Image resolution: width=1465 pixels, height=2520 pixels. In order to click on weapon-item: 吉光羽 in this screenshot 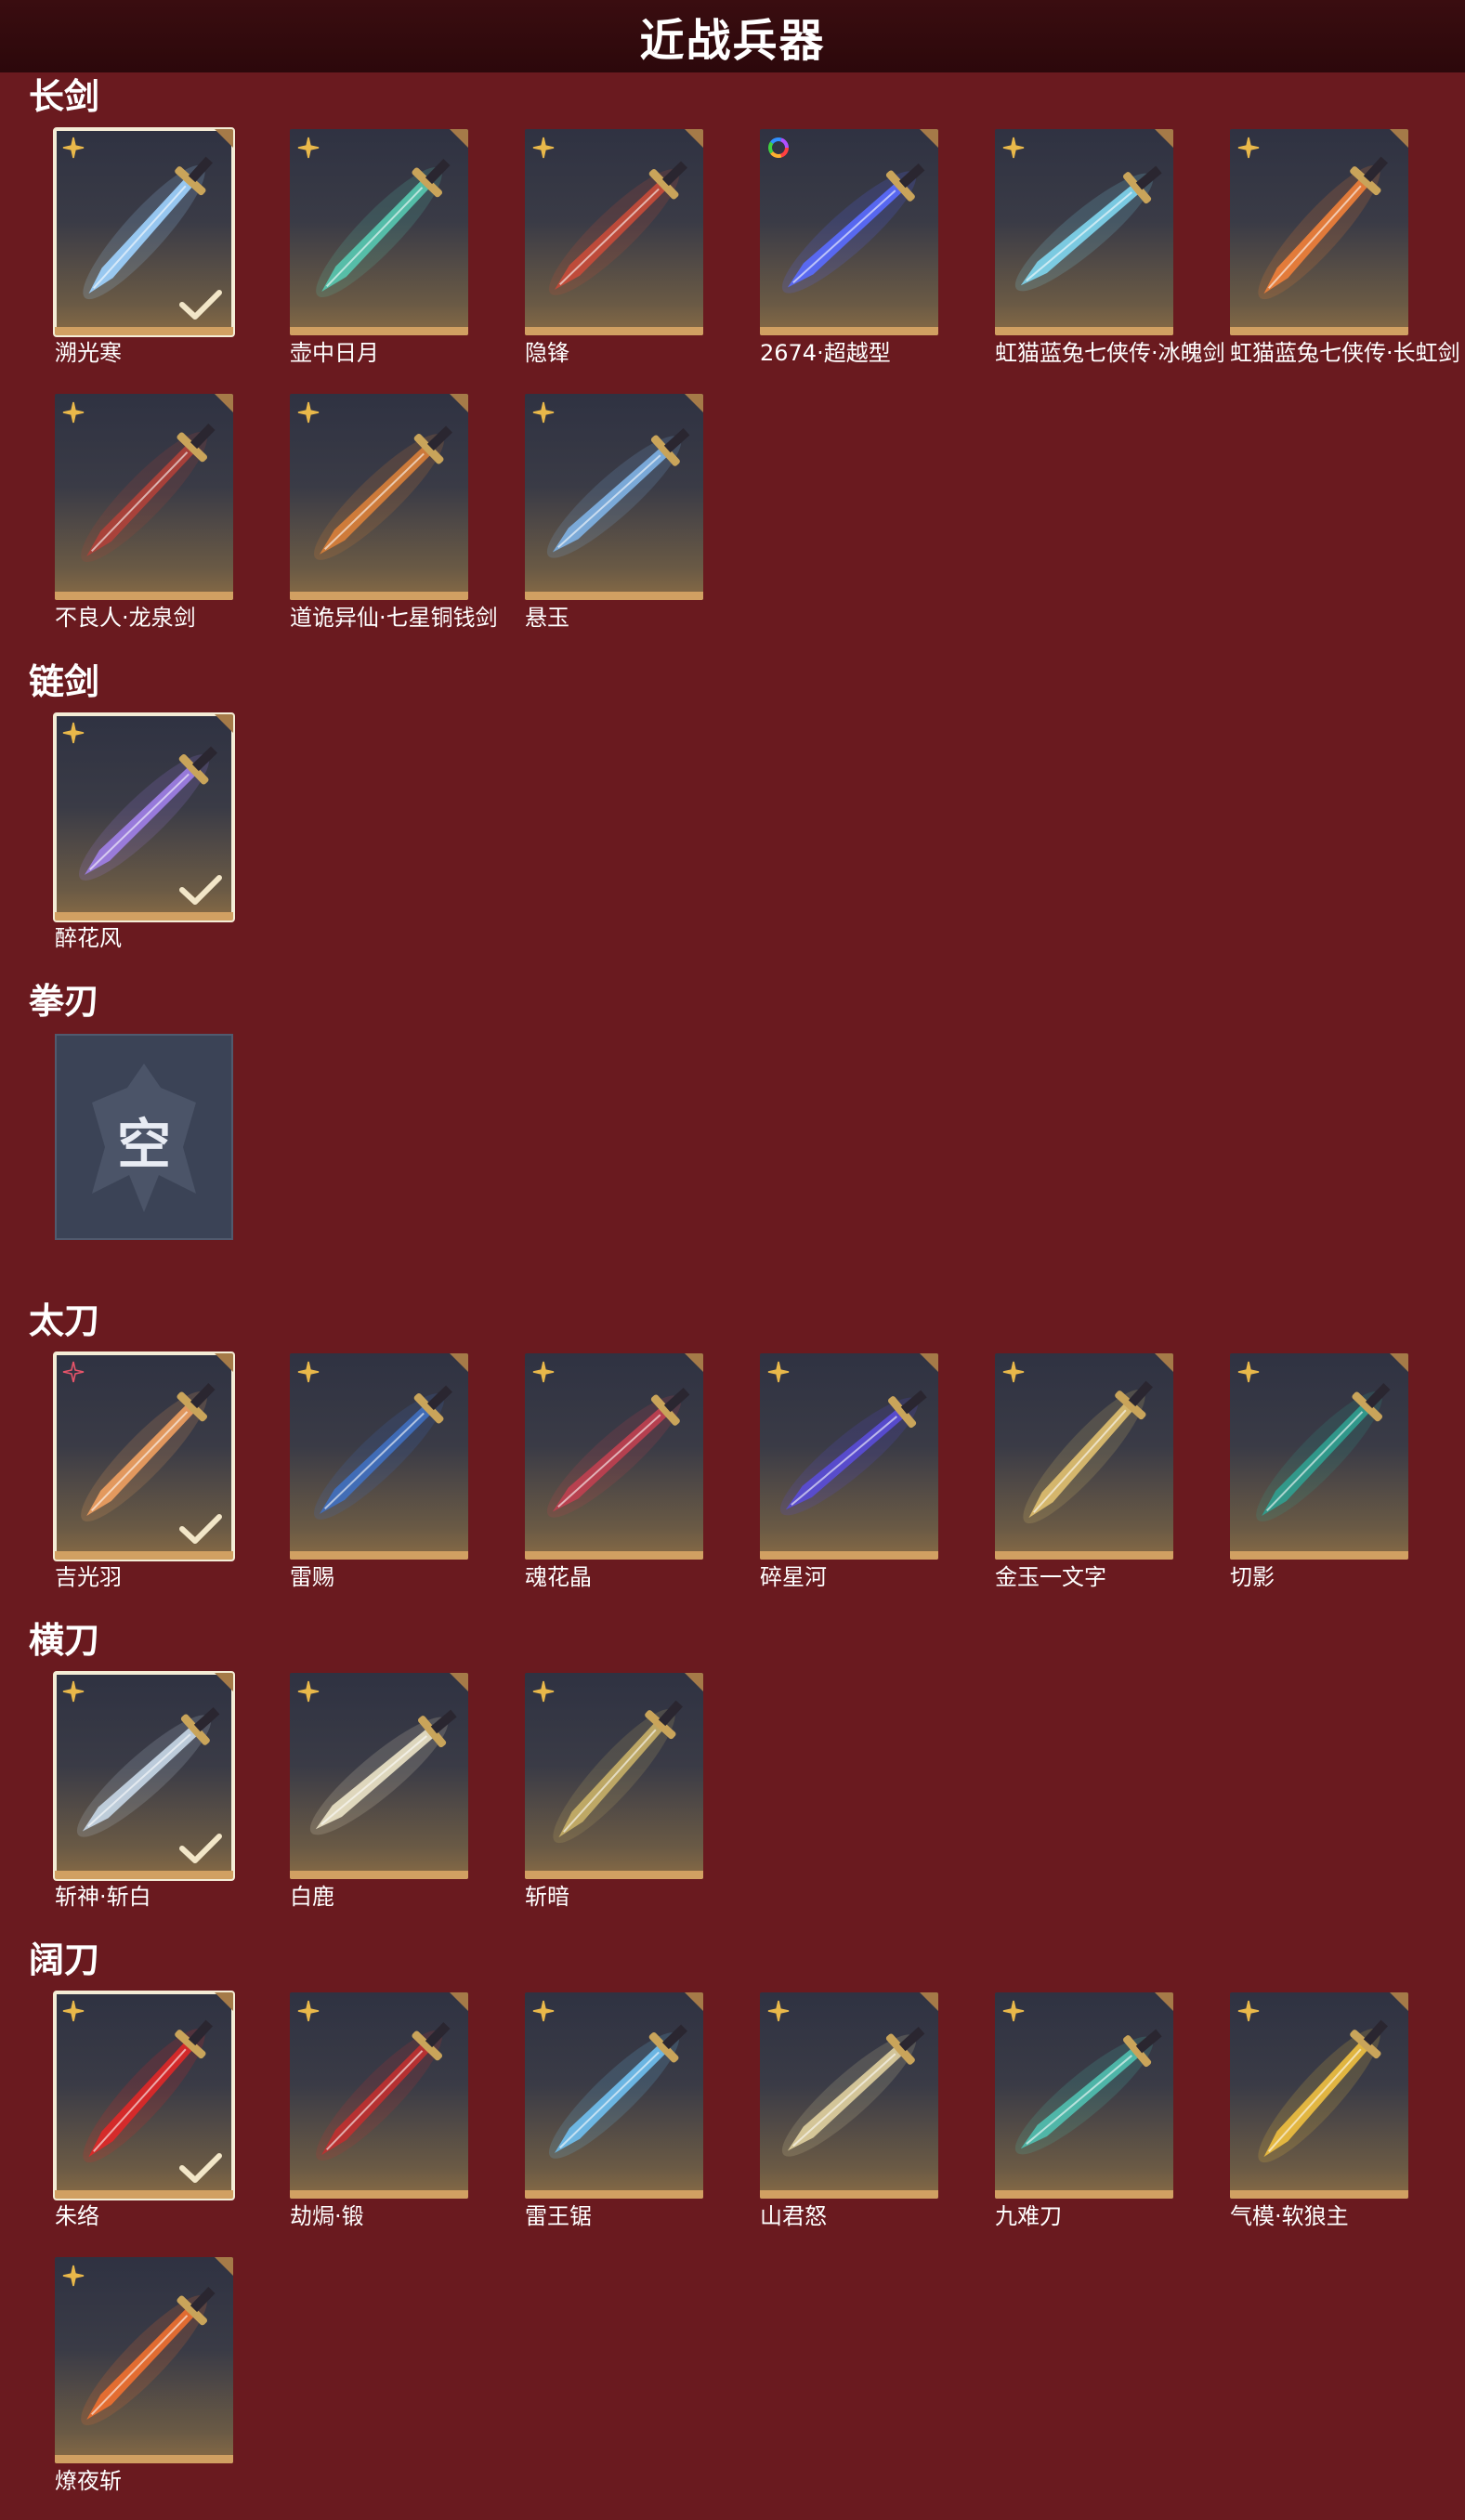, I will do `click(144, 1477)`.